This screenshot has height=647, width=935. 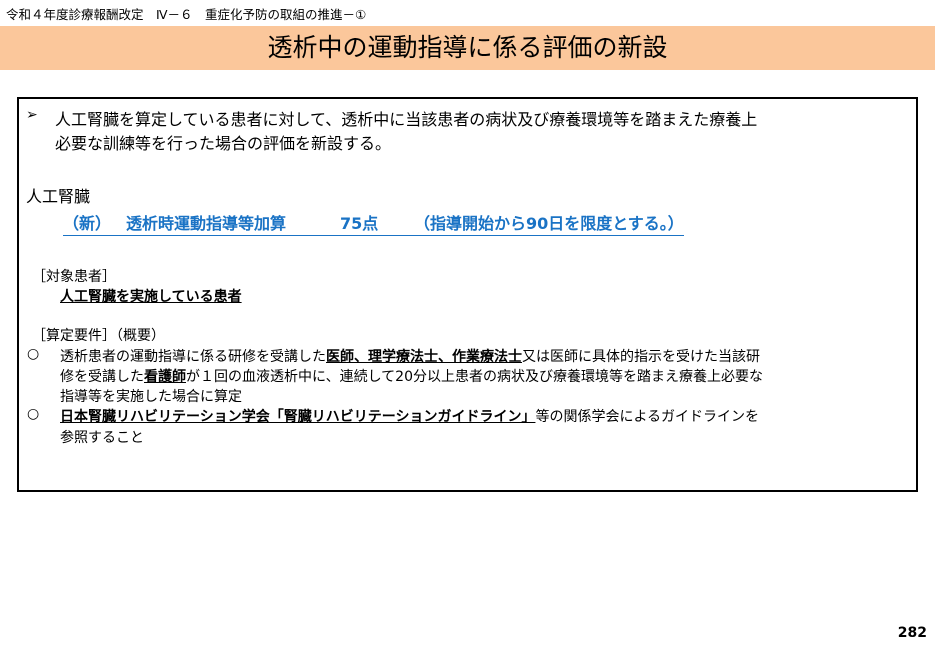 I want to click on req2-bold-1: 日本腎臓リハビリテーション学会「腎臓リハビリテーションガイドライン」, so click(x=298, y=417).